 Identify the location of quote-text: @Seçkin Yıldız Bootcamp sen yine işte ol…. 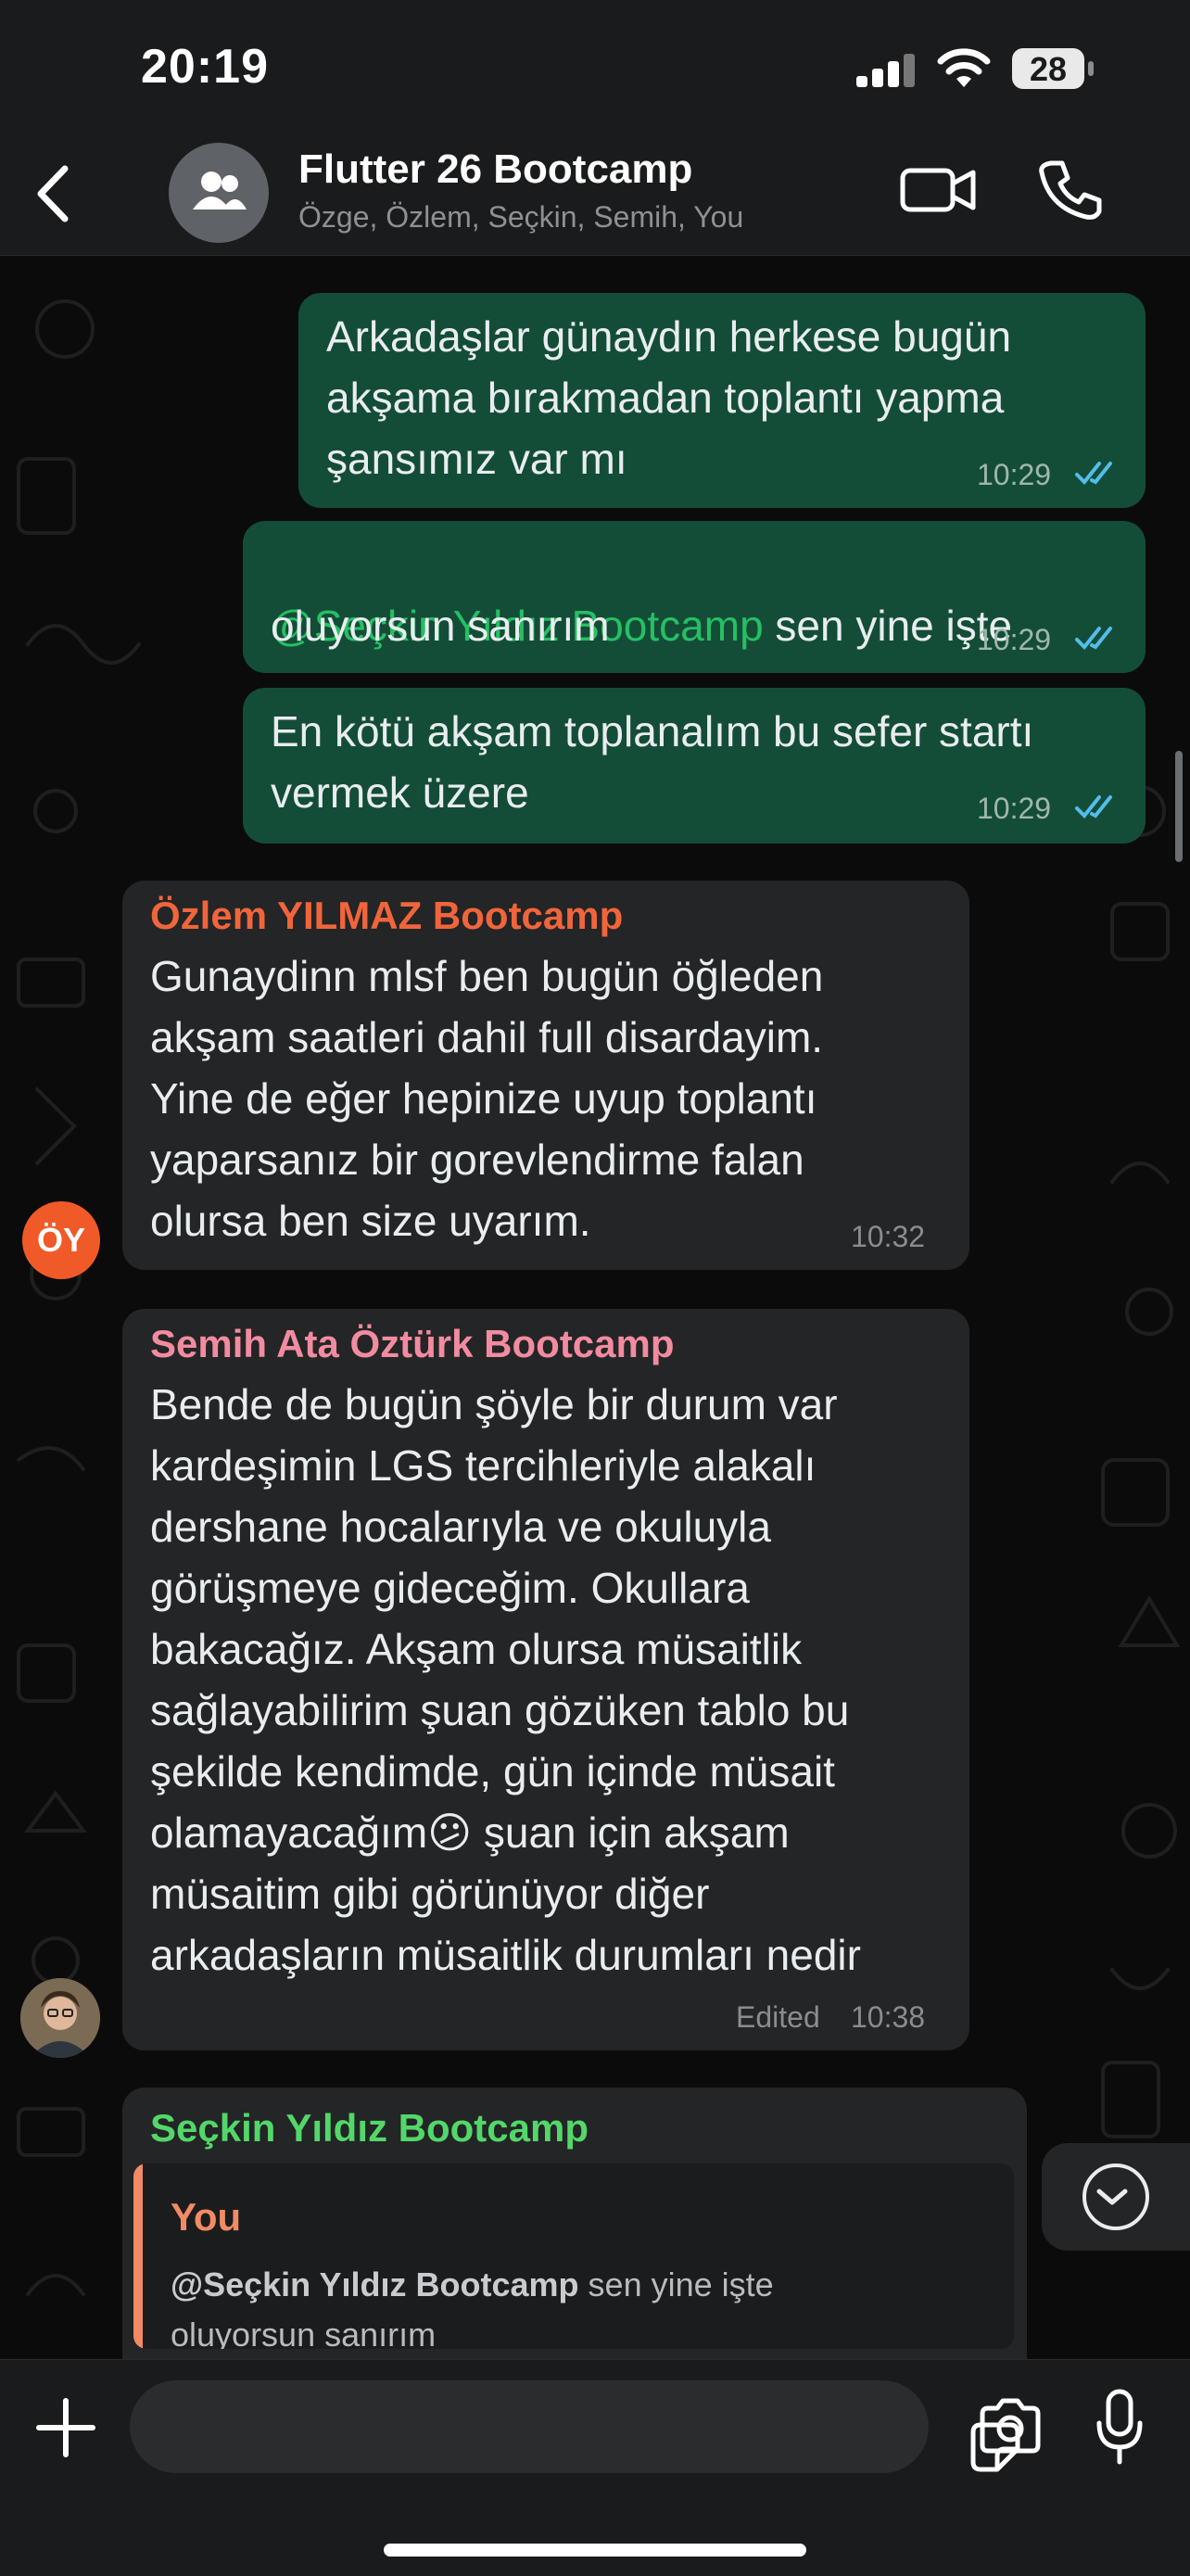
(578, 2304).